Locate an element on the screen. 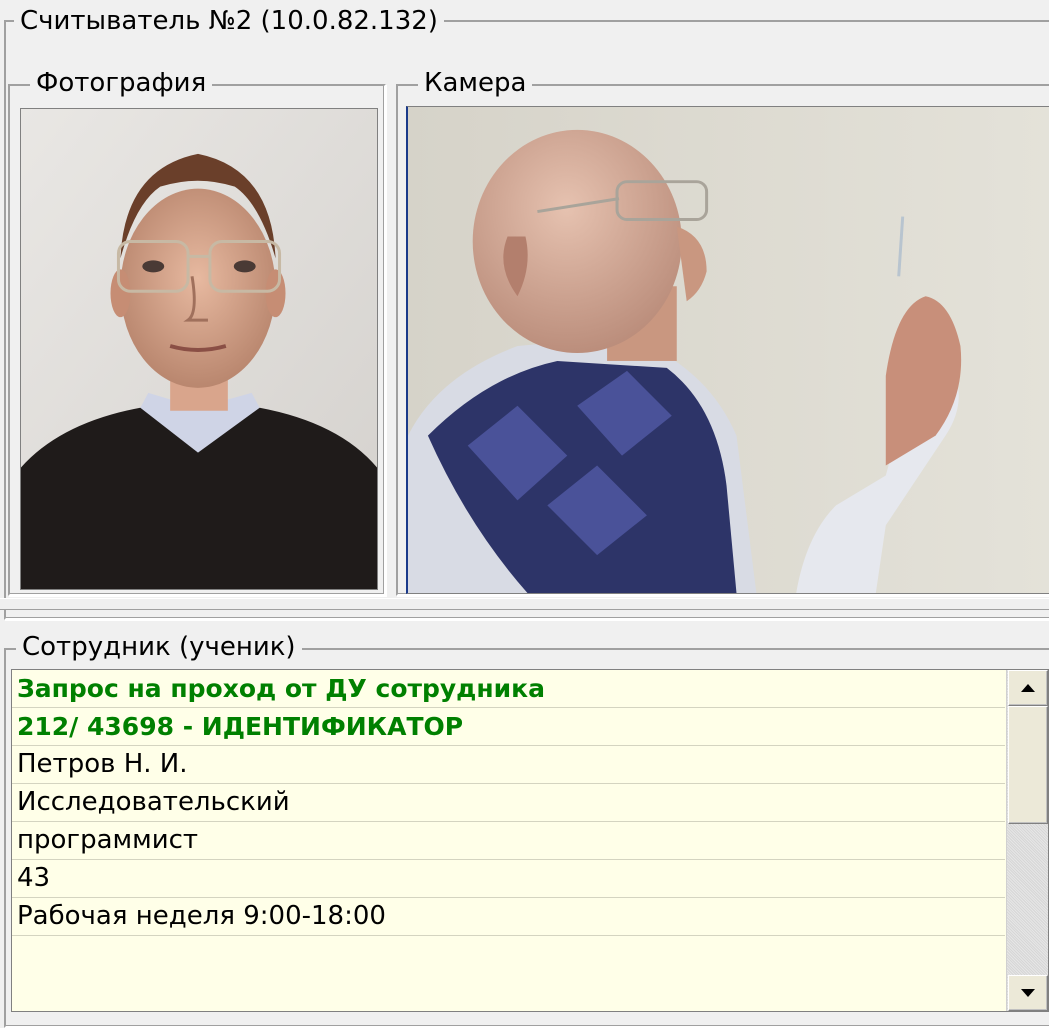  list-item-name: Петров Н. И. is located at coordinates (508, 765).